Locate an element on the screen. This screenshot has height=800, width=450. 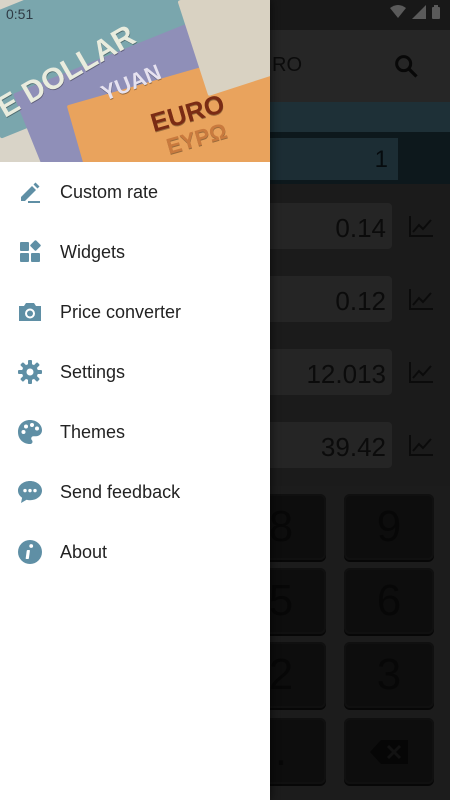
menu-label: Widgets is located at coordinates (93, 251).